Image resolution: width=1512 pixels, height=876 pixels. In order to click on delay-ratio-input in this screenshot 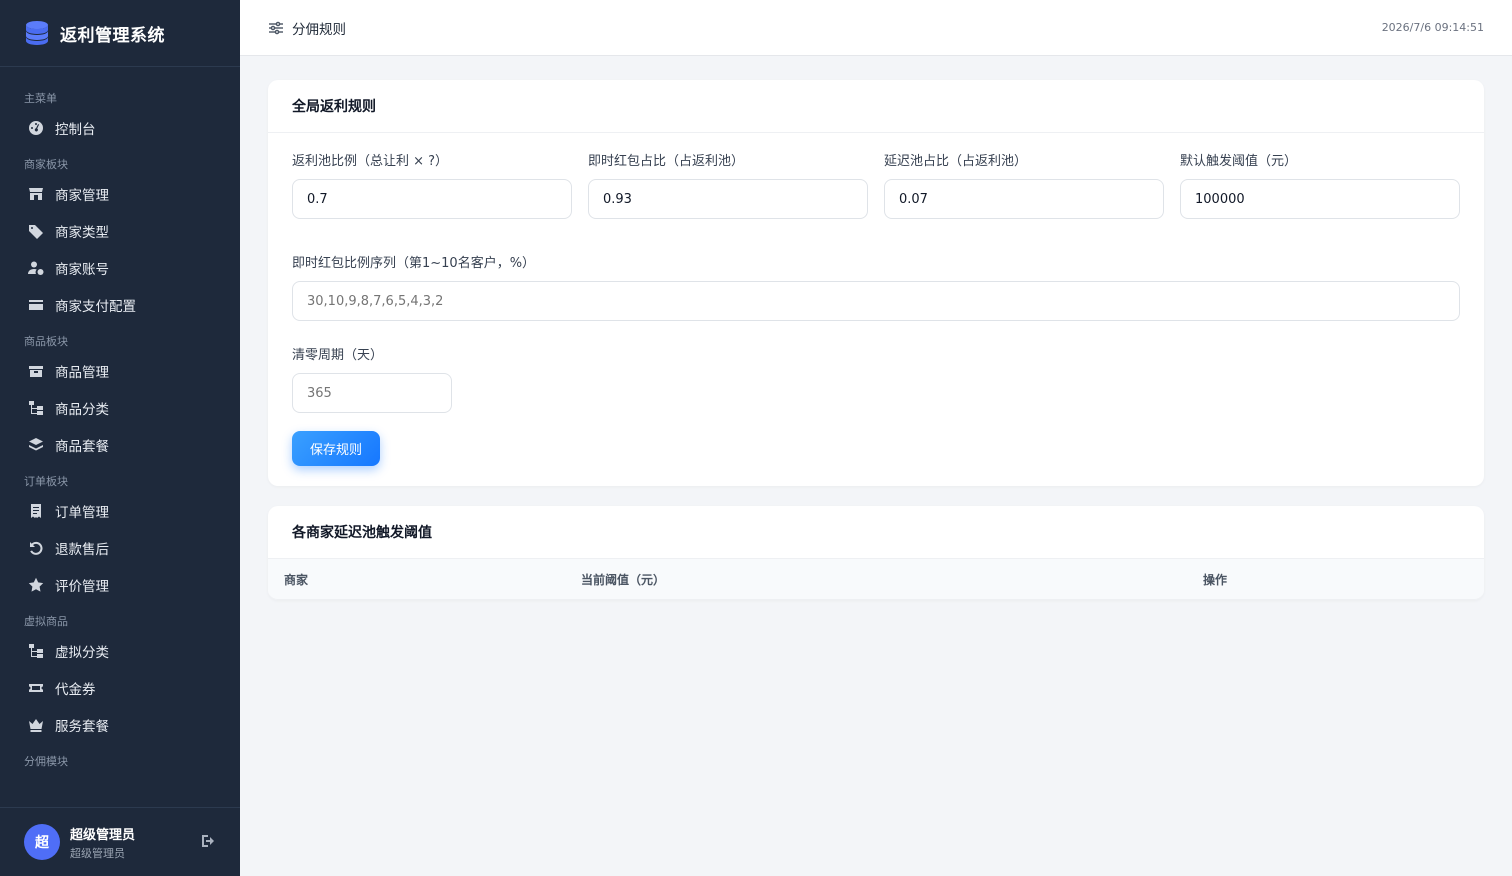, I will do `click(1024, 199)`.